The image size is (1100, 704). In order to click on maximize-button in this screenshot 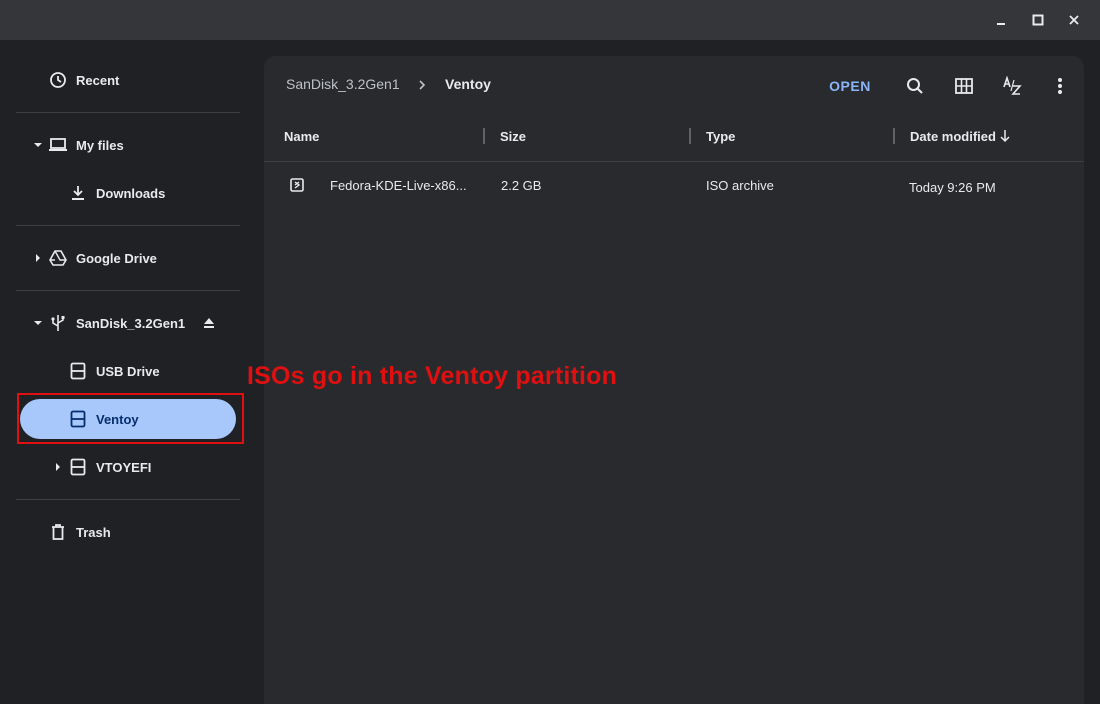, I will do `click(1038, 20)`.